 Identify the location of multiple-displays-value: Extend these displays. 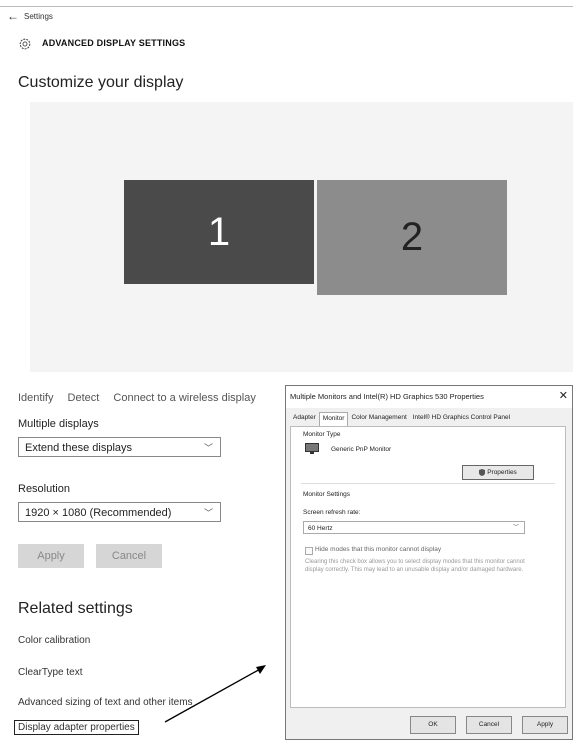
(79, 448).